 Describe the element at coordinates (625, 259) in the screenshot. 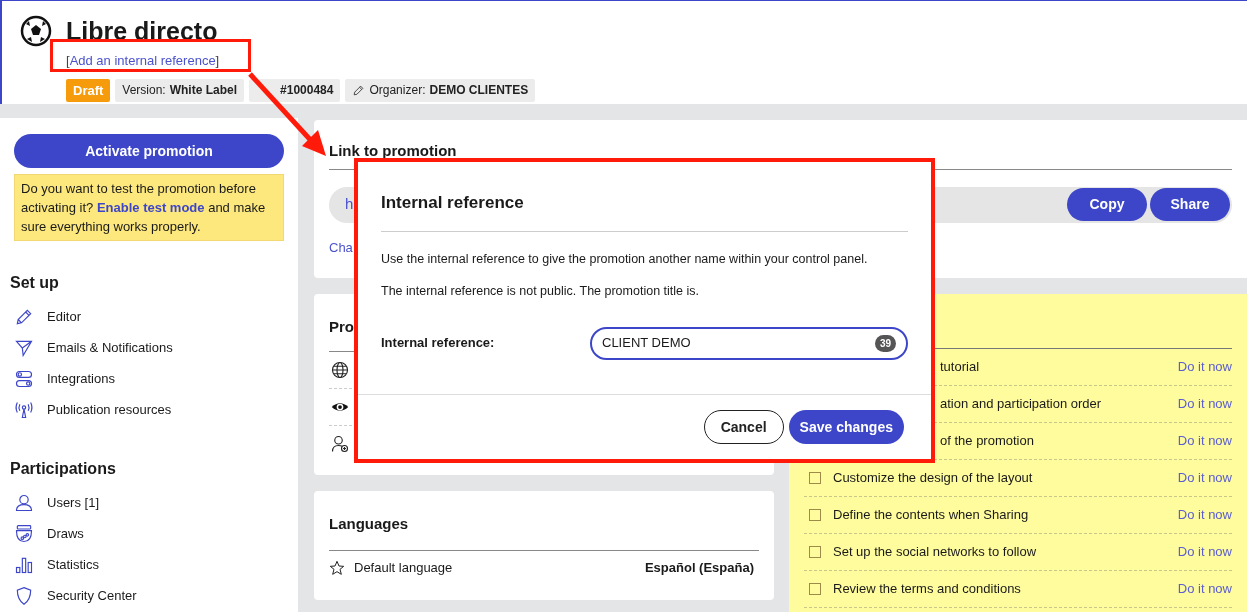

I see `dialog-text: Use the internal reference to give the promotion another name within your control panel.` at that location.